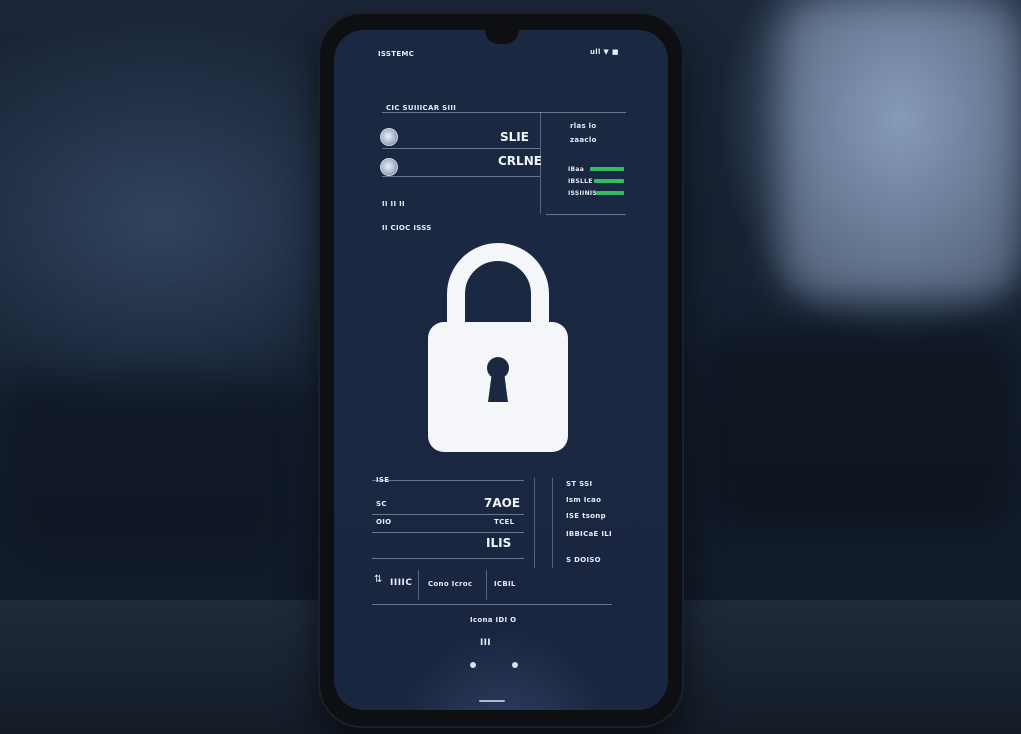  What do you see at coordinates (586, 214) in the screenshot?
I see `side-panel-bottom-line` at bounding box center [586, 214].